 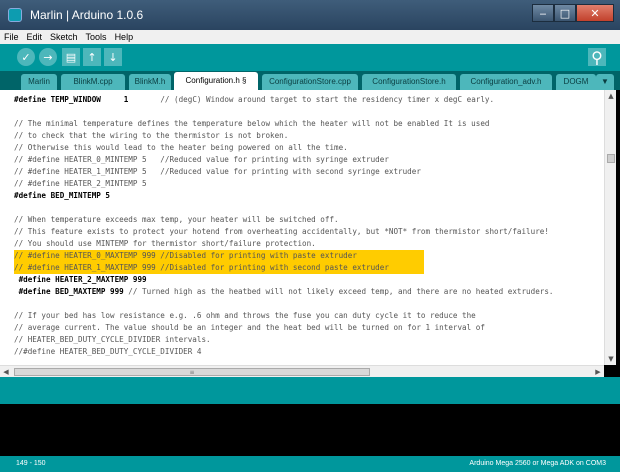 I want to click on magnifier-icon: ⚲, so click(x=597, y=57).